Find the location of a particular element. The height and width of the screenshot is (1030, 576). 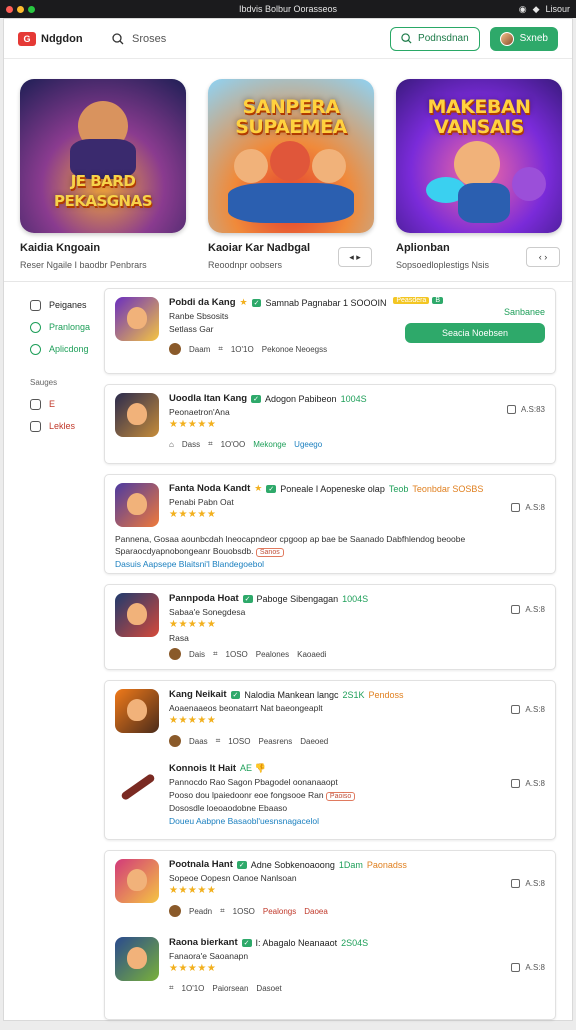

app-extra-green: 1Dam is located at coordinates (351, 865).